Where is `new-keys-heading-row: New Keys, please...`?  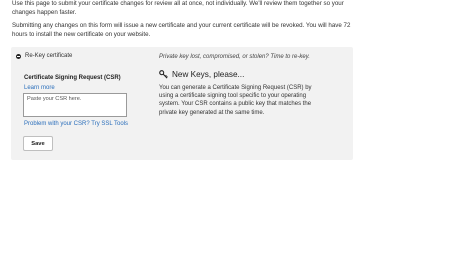
new-keys-heading-row: New Keys, please... is located at coordinates (239, 74).